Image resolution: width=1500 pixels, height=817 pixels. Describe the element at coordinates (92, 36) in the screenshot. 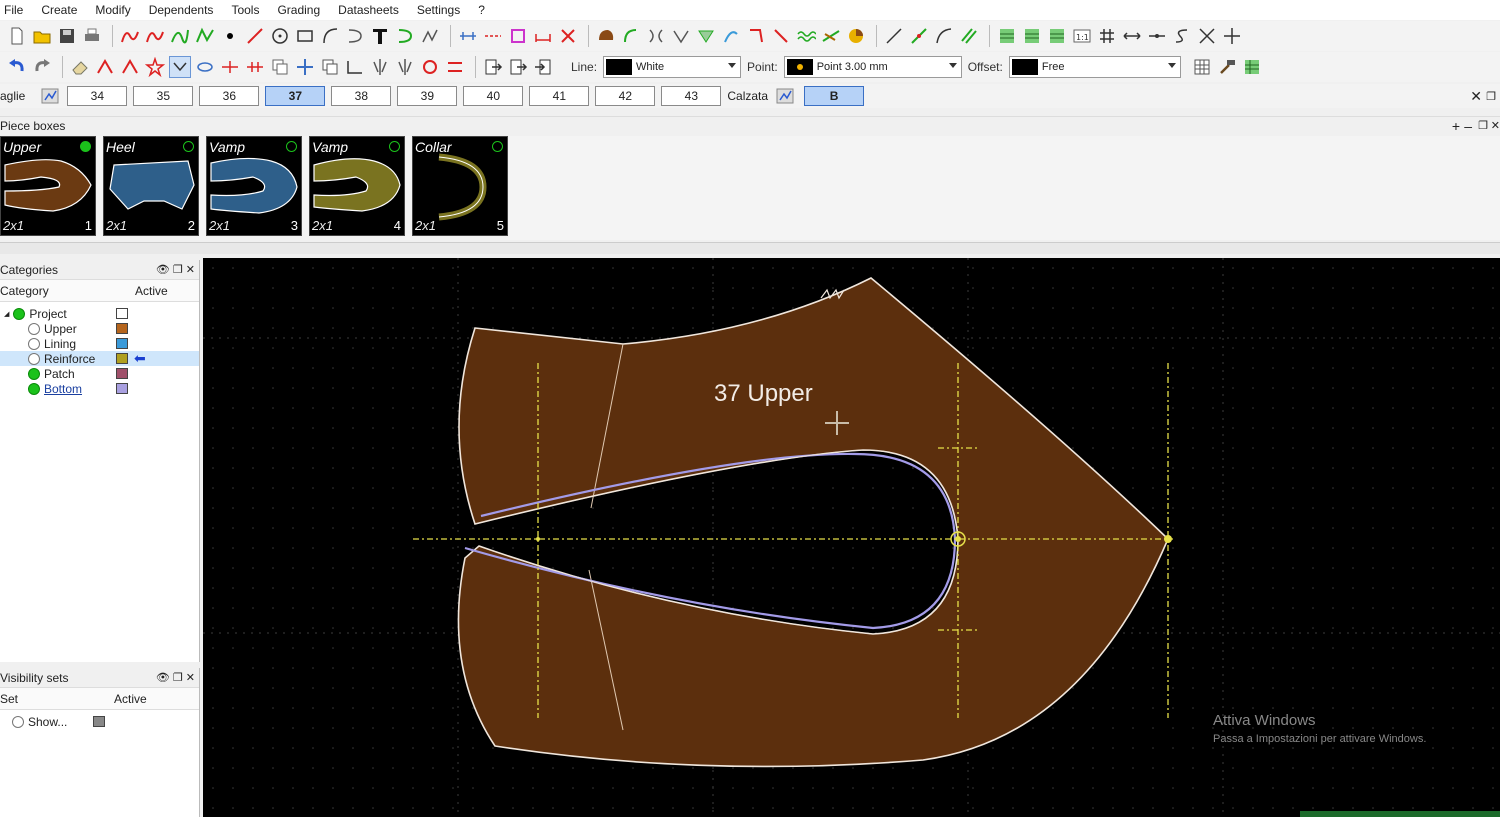

I see `print-icon` at that location.